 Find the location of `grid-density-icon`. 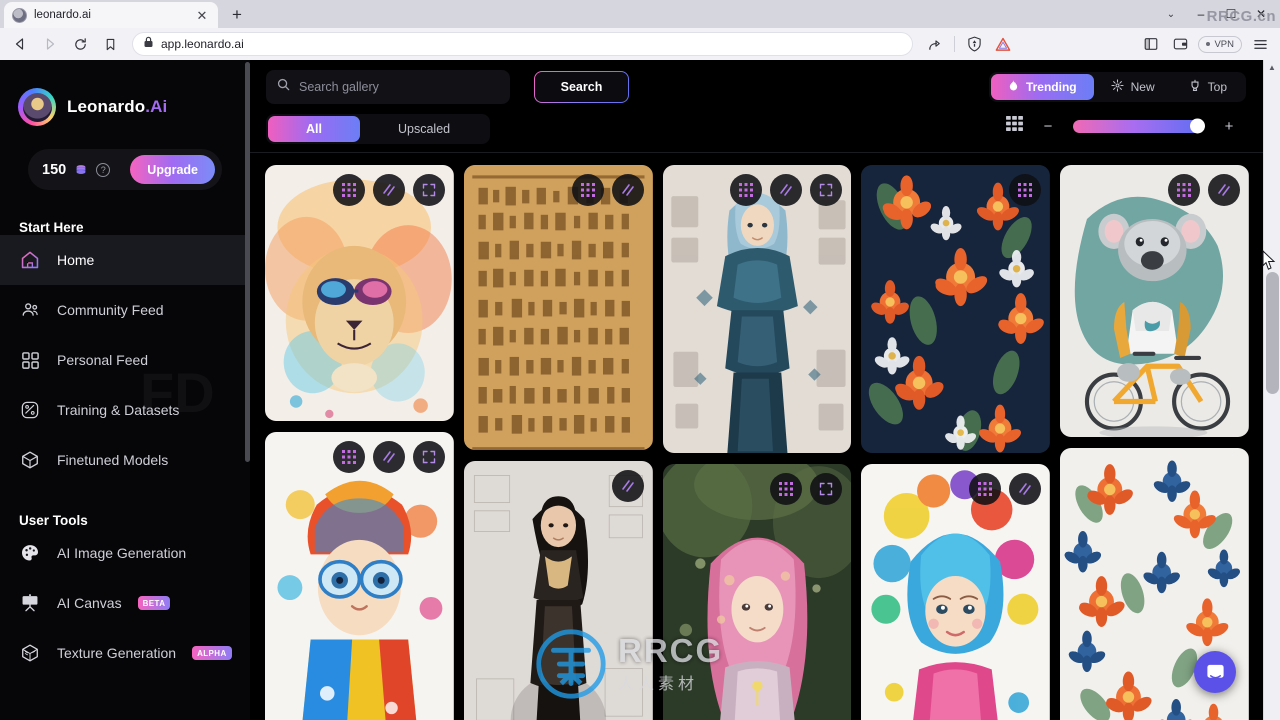

grid-density-icon is located at coordinates (1014, 126).